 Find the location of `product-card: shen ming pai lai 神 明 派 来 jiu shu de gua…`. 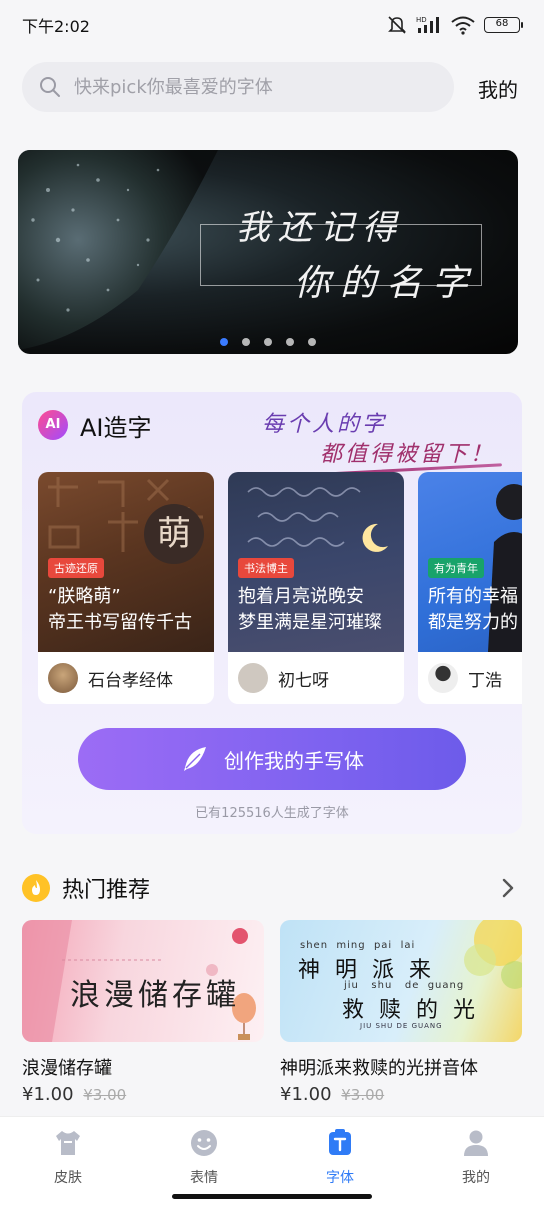

product-card: shen ming pai lai 神 明 派 来 jiu shu de gua… is located at coordinates (401, 1012).